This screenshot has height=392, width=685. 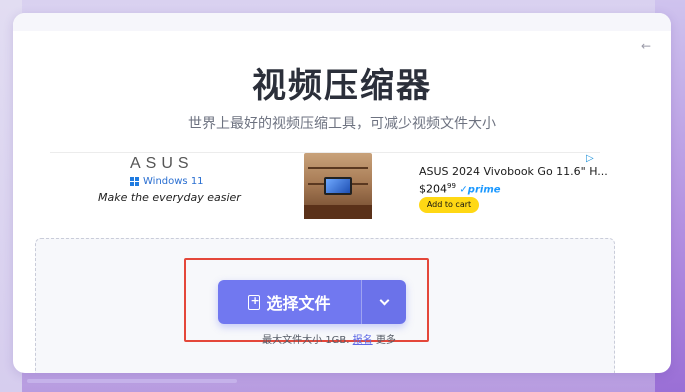 I want to click on product-image, so click(x=338, y=186).